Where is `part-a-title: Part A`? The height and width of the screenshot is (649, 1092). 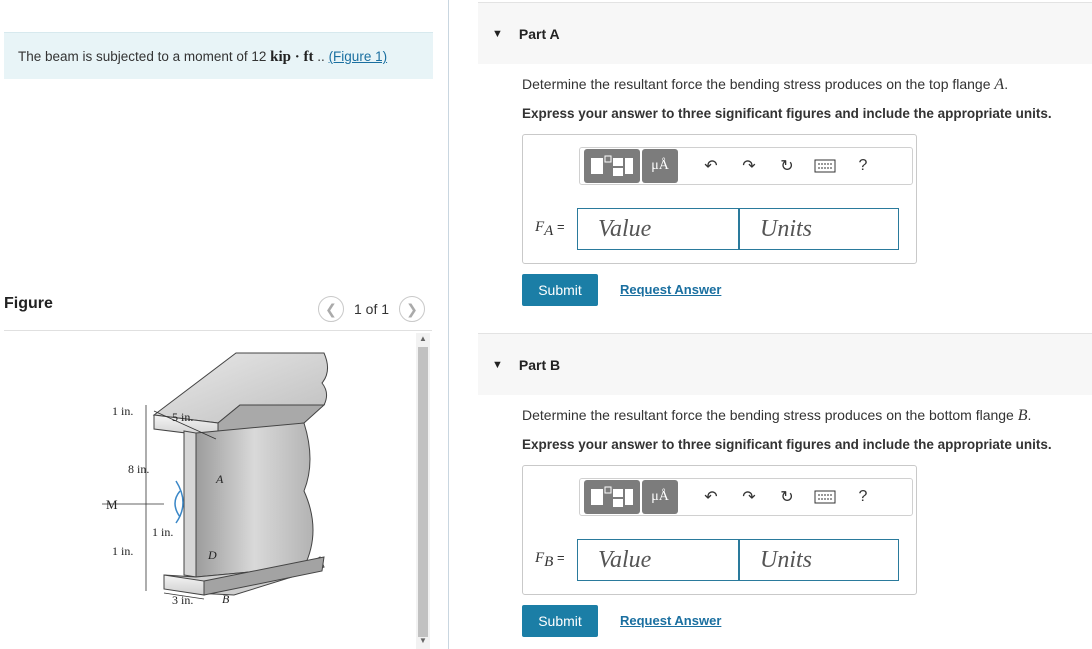 part-a-title: Part A is located at coordinates (539, 33).